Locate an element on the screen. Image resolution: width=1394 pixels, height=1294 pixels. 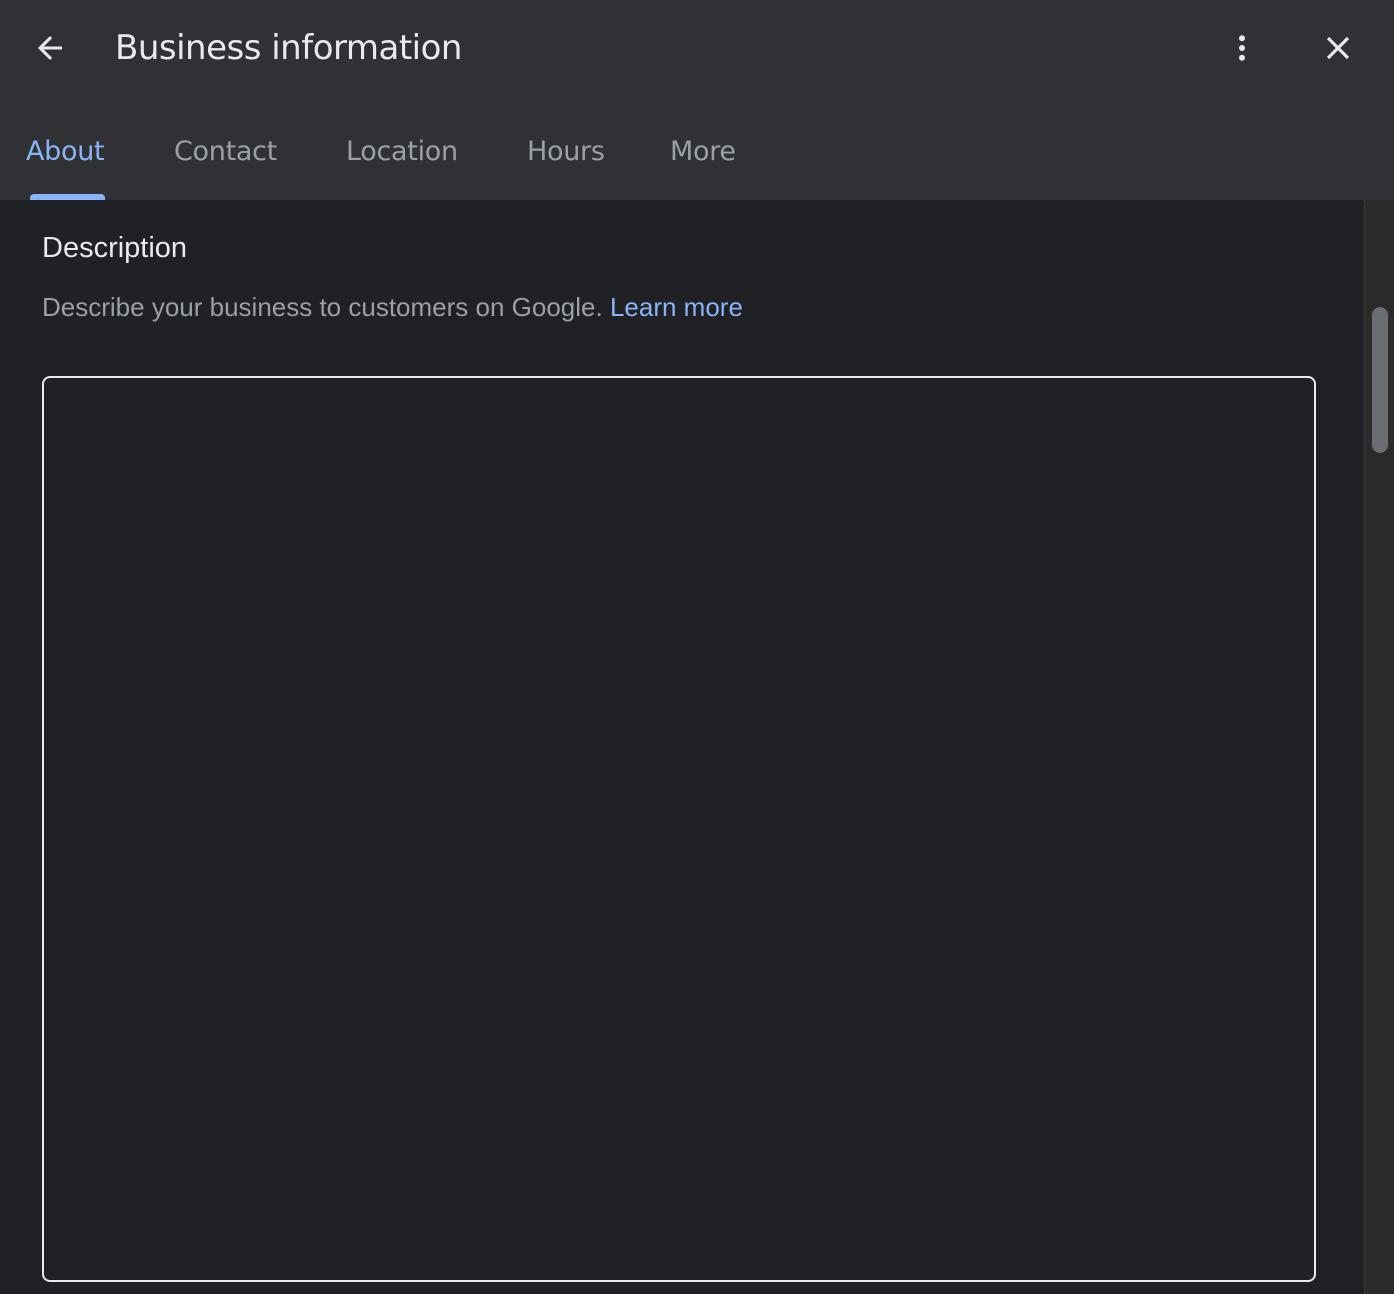
arrow-back-icon is located at coordinates (50, 48).